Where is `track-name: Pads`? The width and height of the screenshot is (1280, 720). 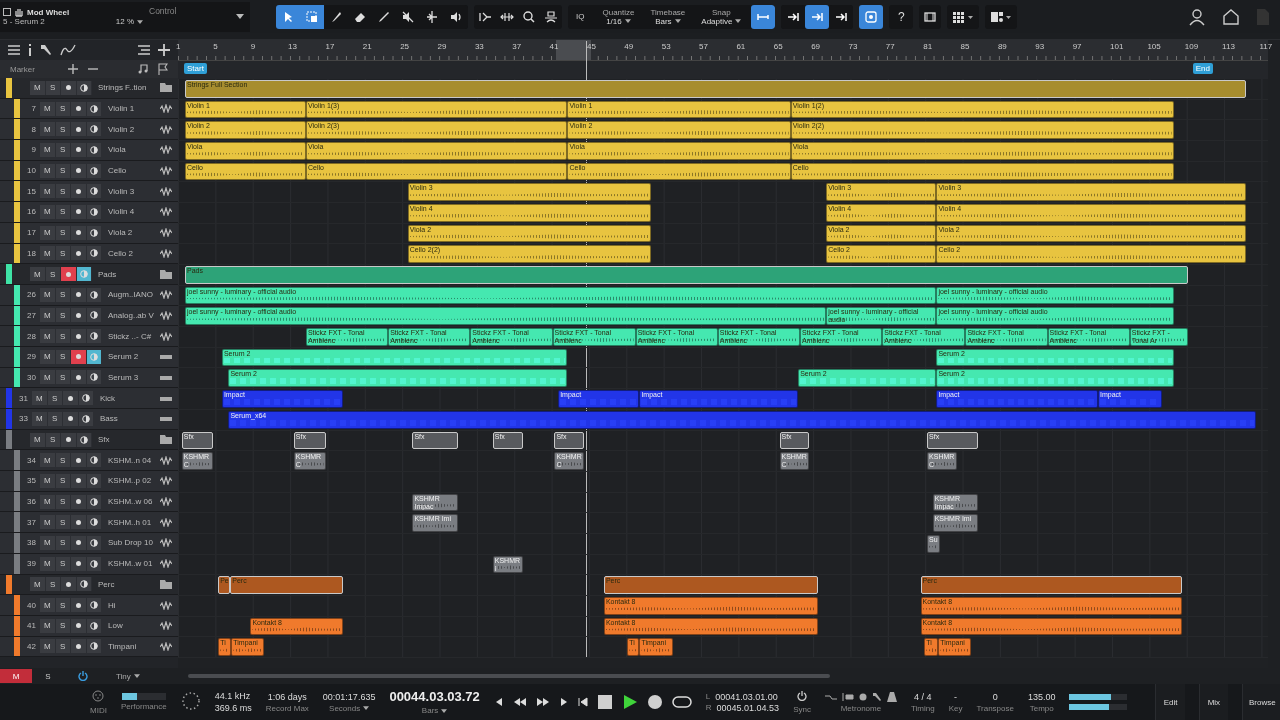
track-name: Pads is located at coordinates (129, 274).